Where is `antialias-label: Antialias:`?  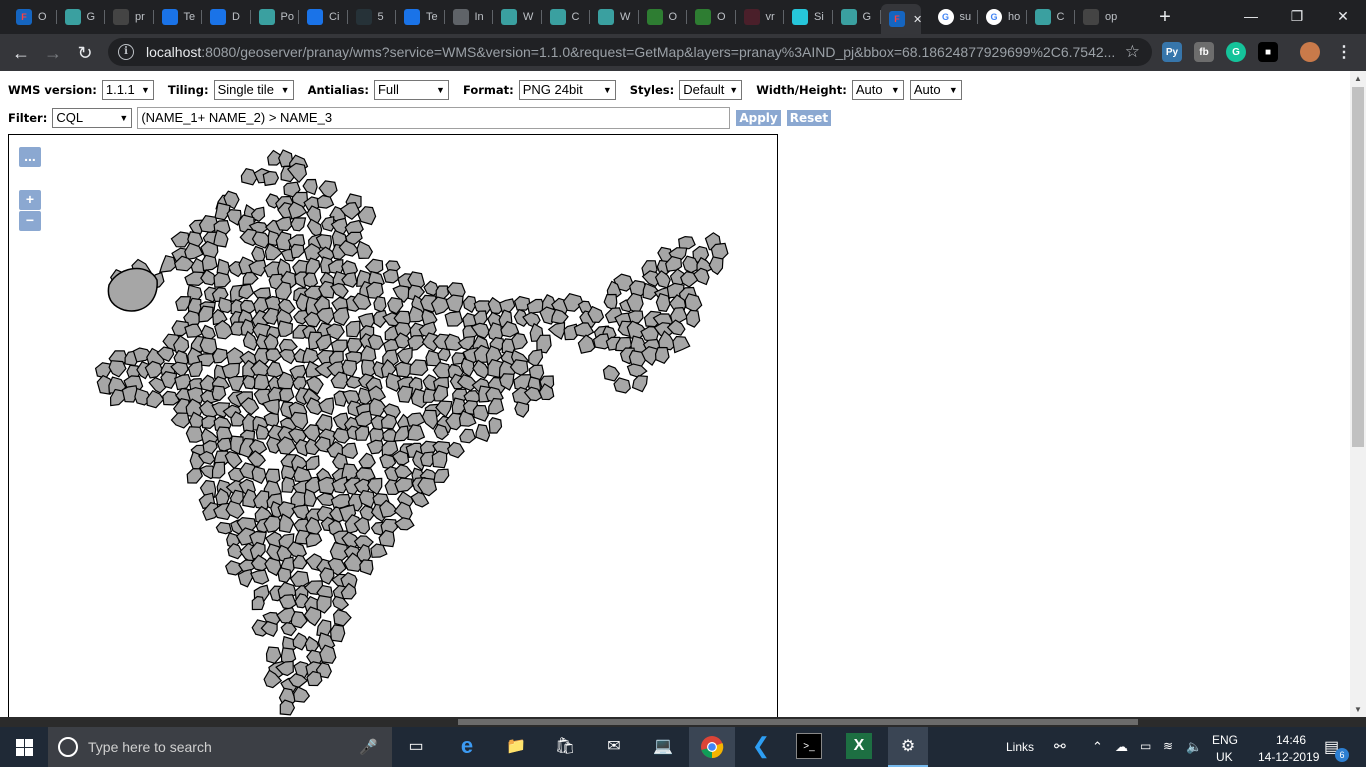 antialias-label: Antialias: is located at coordinates (338, 90).